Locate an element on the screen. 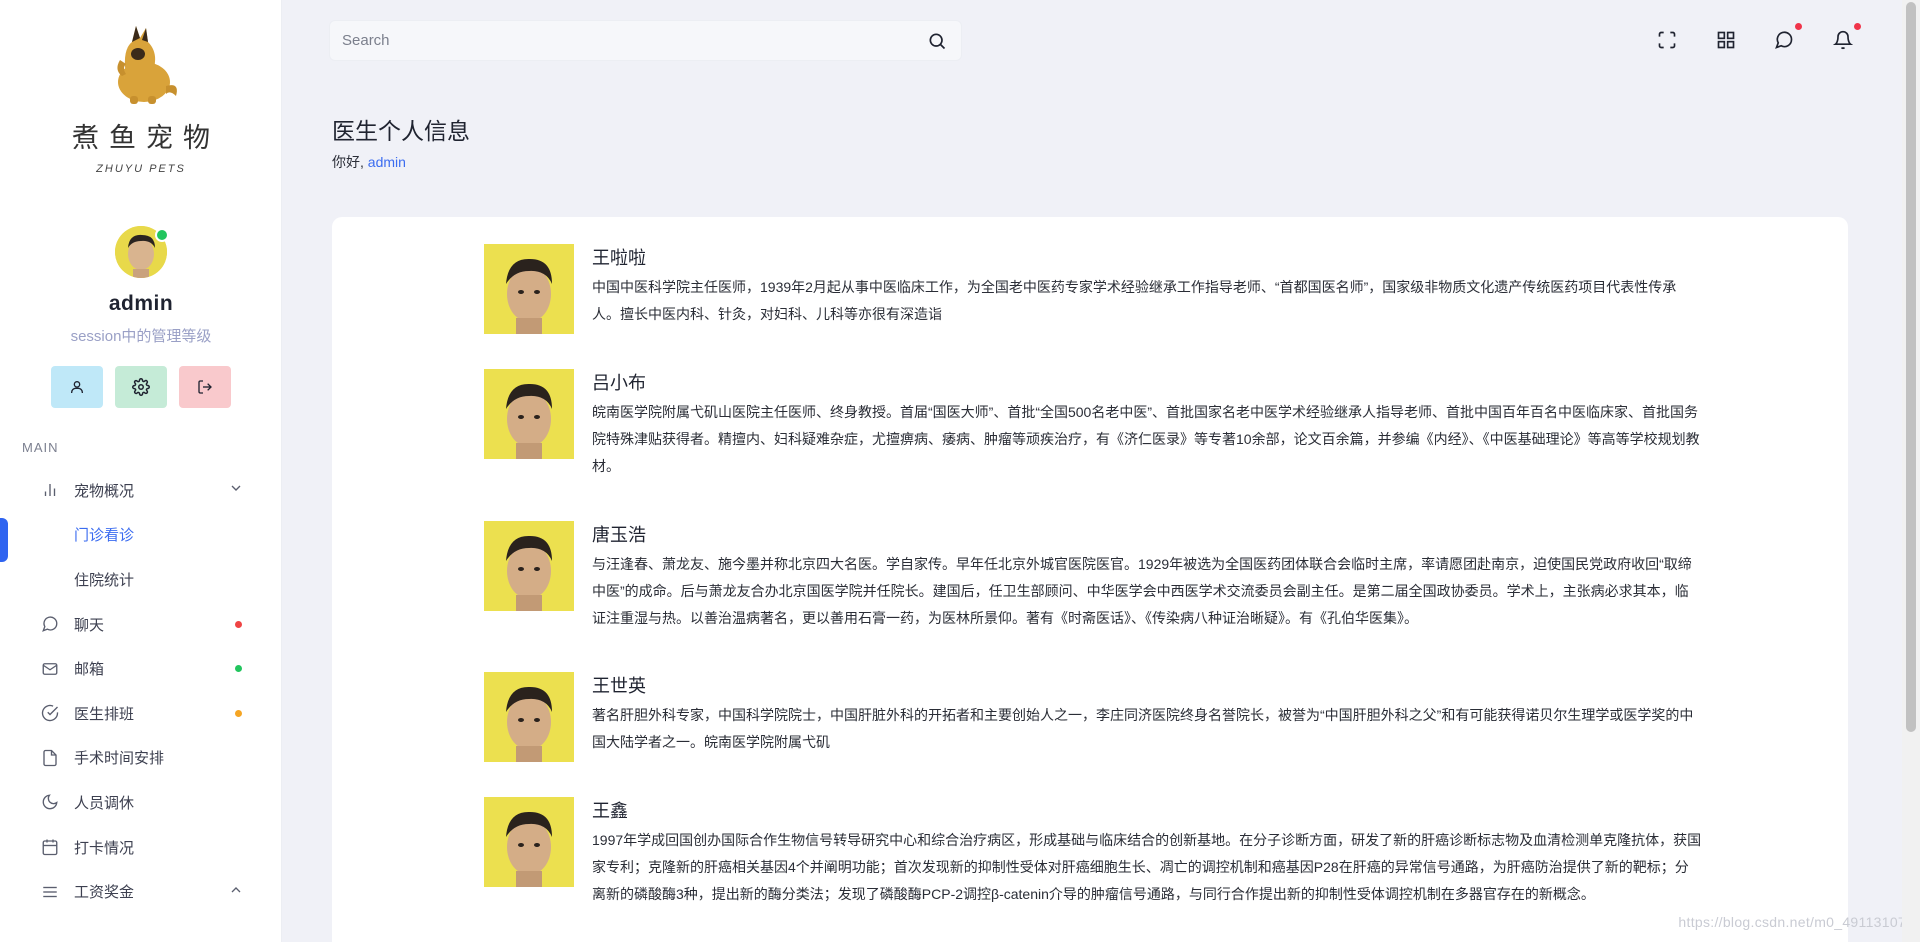 This screenshot has width=1920, height=942. profile-actions is located at coordinates (141, 387).